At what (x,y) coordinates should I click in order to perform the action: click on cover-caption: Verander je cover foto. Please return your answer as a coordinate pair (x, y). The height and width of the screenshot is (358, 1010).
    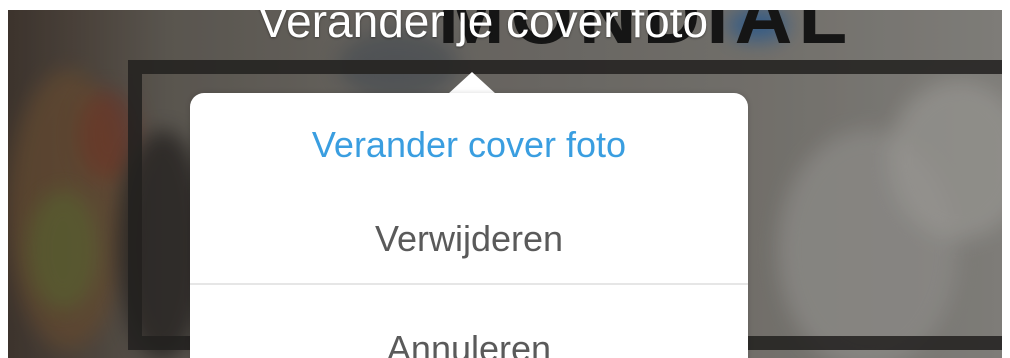
    Looking at the image, I should click on (483, 28).